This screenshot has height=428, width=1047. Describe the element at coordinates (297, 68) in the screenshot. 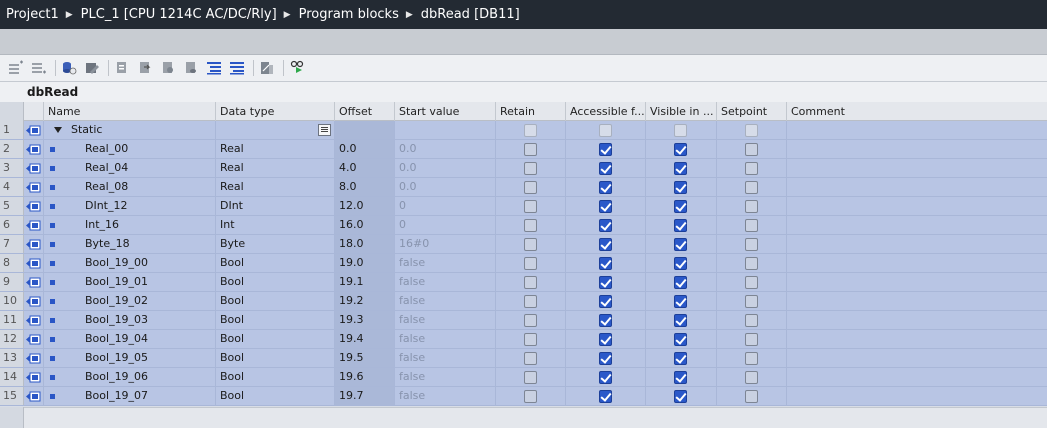

I see `monitor-all-icon` at that location.